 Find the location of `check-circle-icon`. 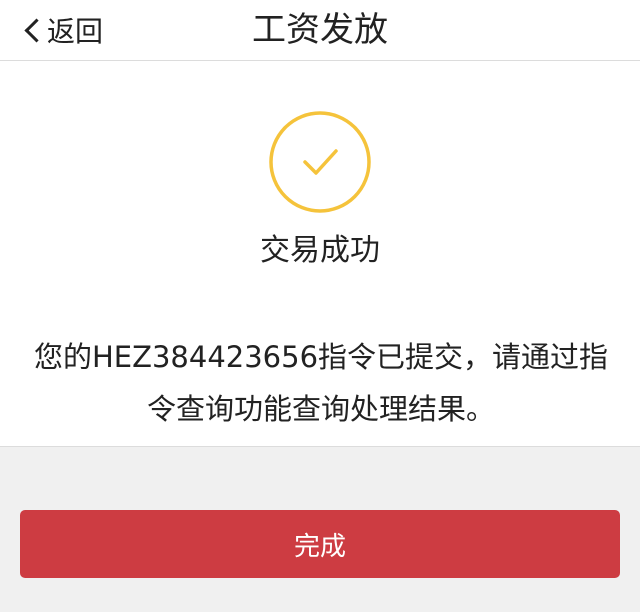

check-circle-icon is located at coordinates (320, 162).